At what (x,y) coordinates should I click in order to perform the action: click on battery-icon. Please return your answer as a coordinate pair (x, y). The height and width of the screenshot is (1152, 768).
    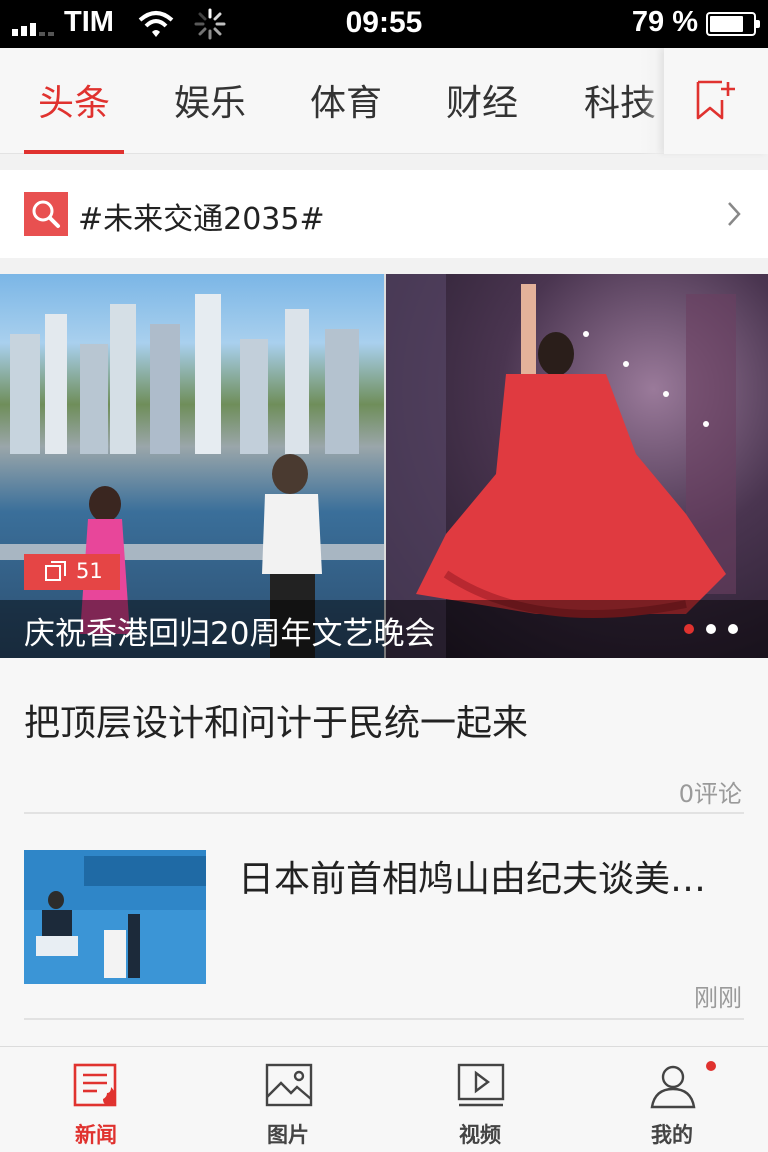
    Looking at the image, I should click on (733, 24).